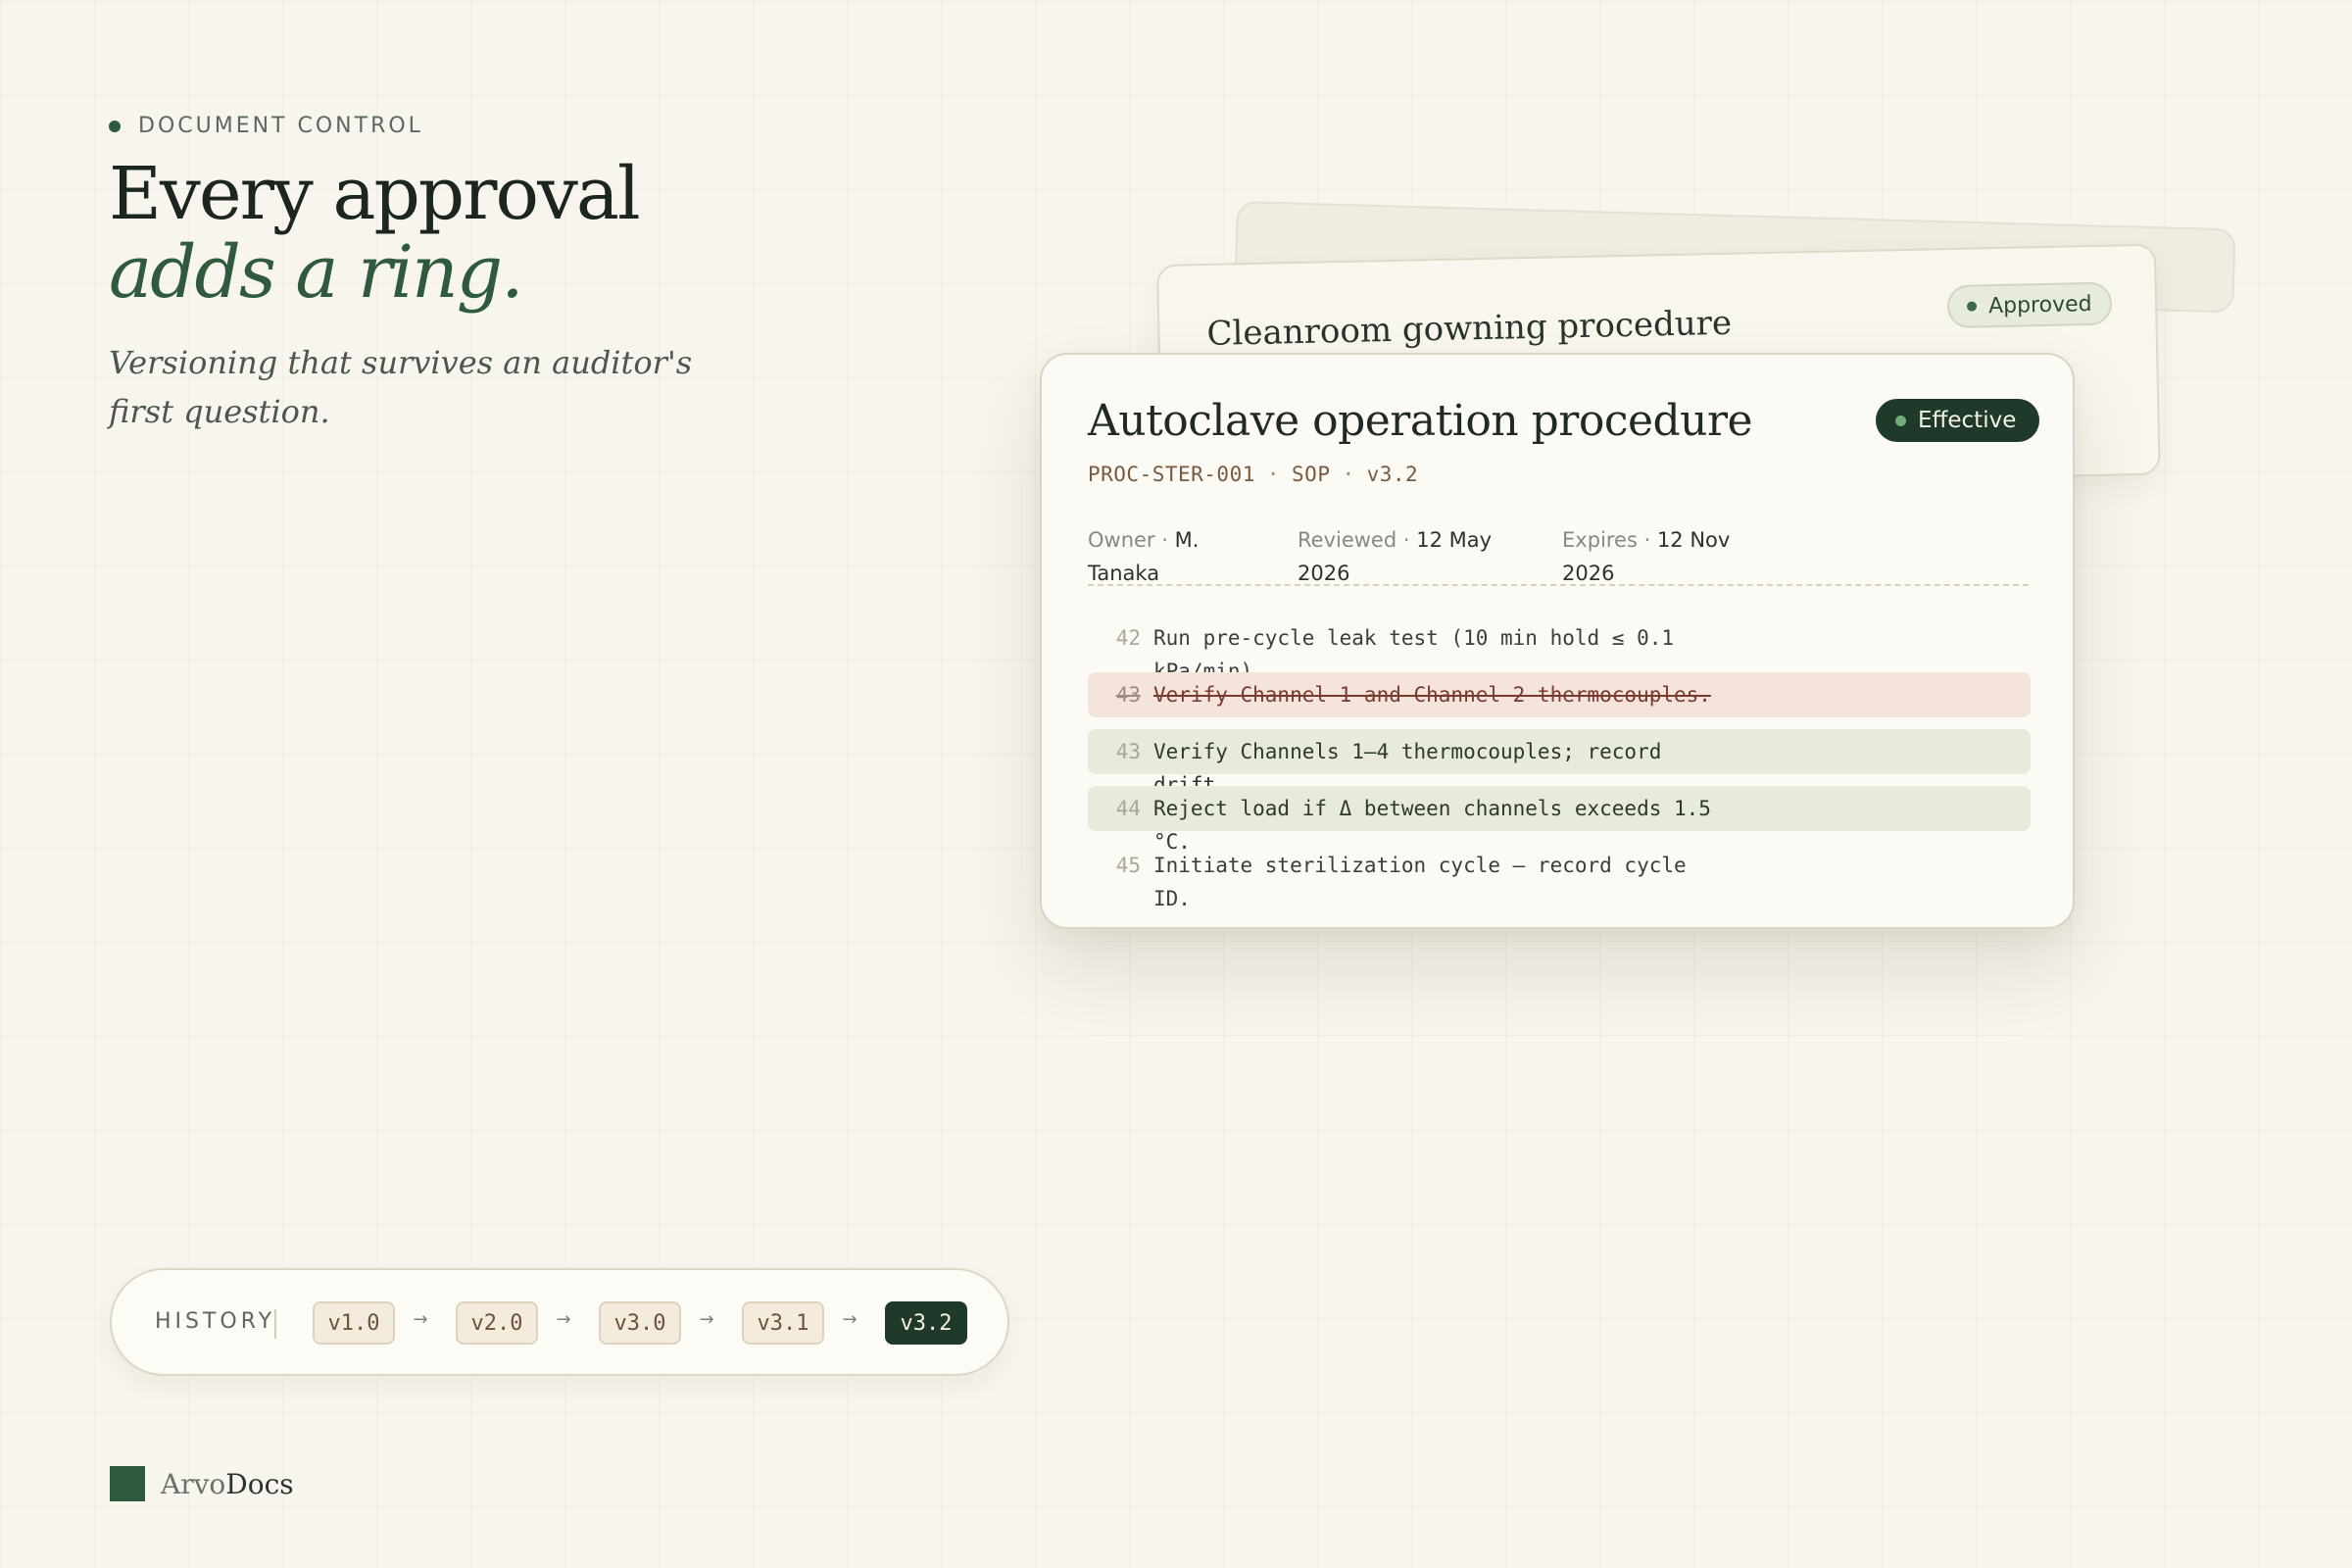 The width and height of the screenshot is (2352, 1568). Describe the element at coordinates (1354, 540) in the screenshot. I see `reviewed-label: Reviewed ·` at that location.